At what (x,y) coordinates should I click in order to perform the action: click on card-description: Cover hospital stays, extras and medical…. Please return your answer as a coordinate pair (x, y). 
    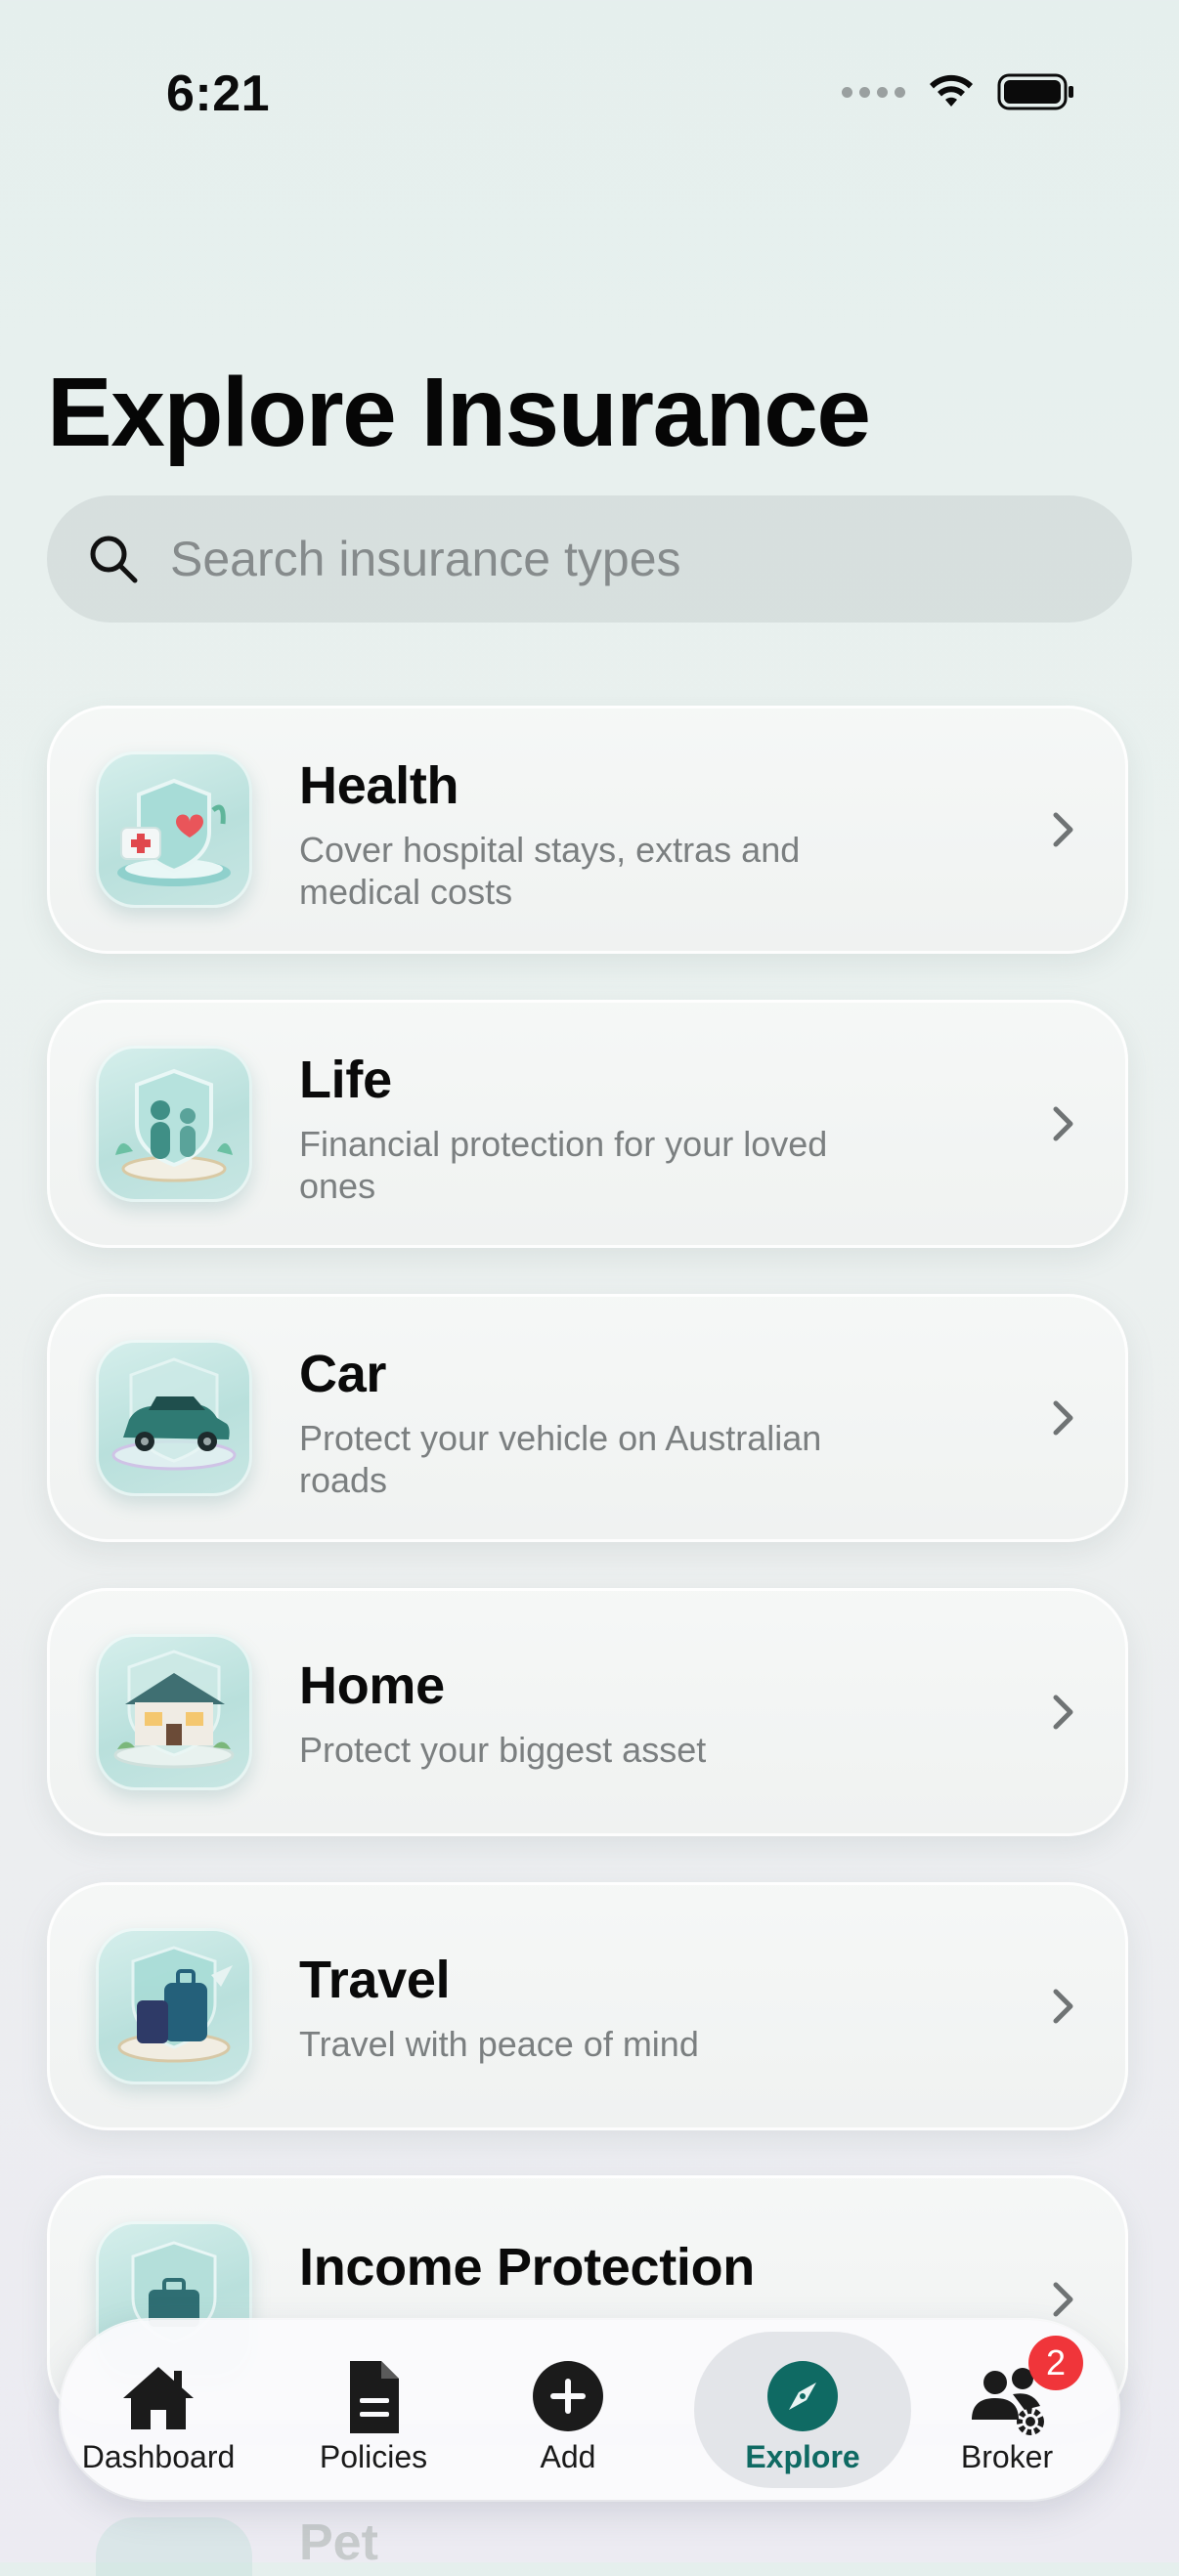
    Looking at the image, I should click on (550, 871).